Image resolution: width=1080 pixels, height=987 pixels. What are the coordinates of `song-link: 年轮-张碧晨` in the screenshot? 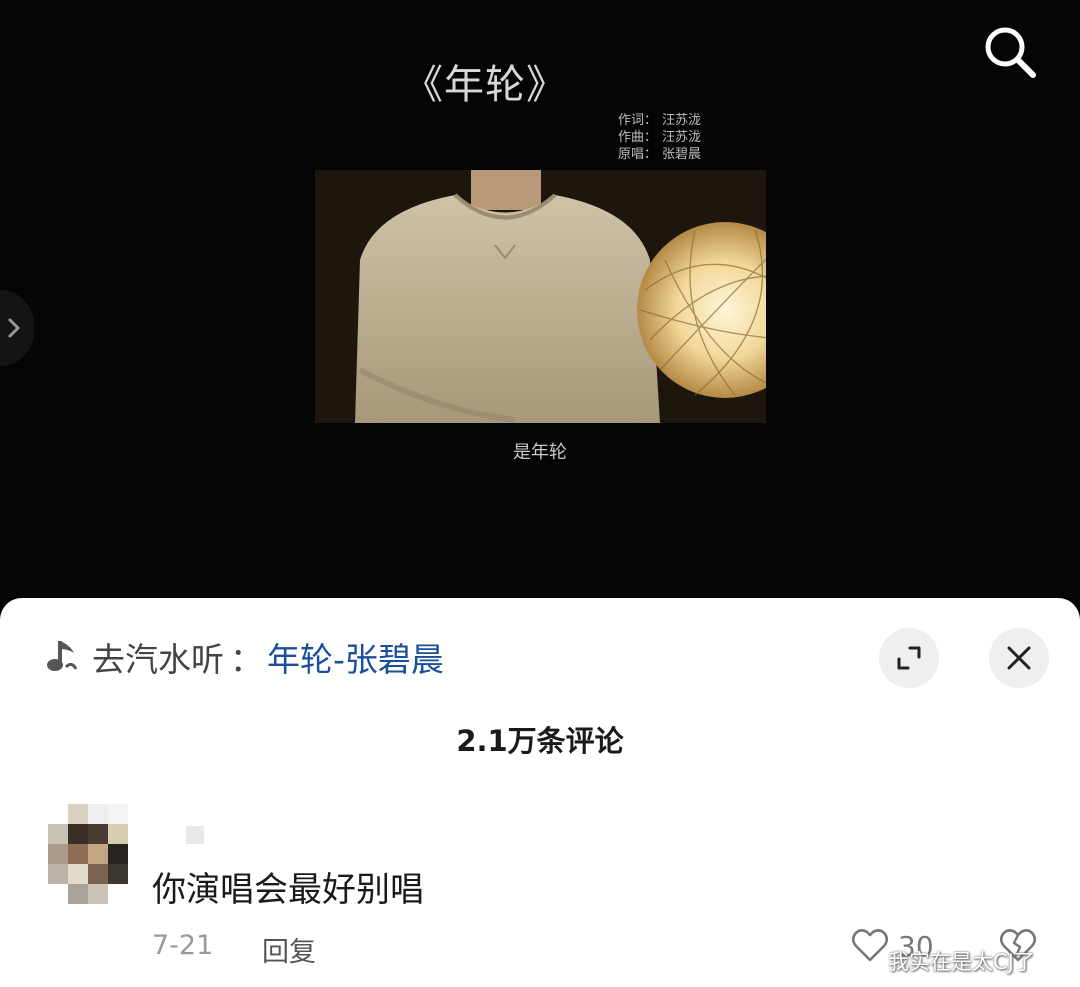 It's located at (355, 657).